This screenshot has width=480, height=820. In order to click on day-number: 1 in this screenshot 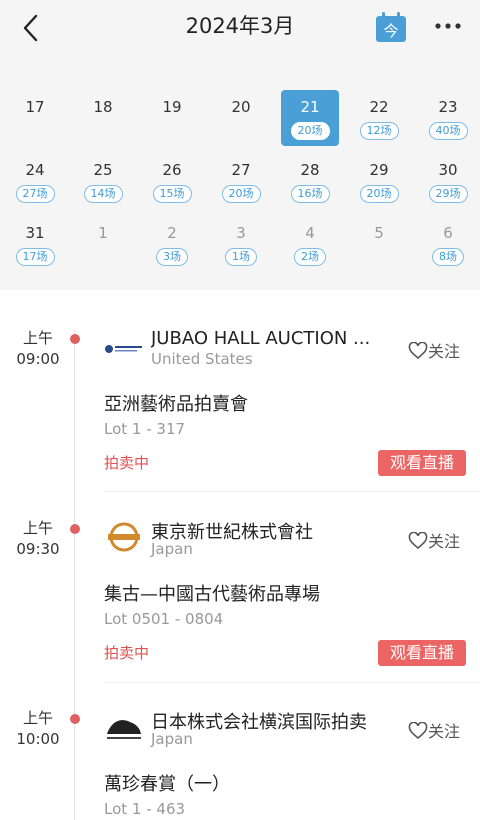, I will do `click(103, 233)`.